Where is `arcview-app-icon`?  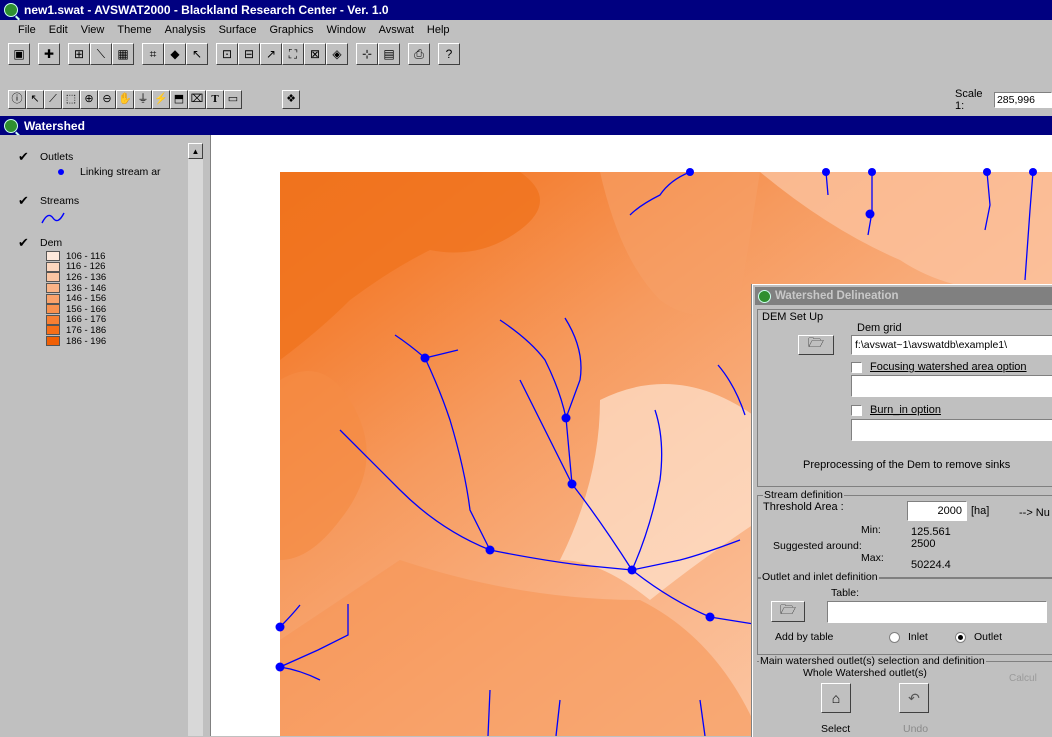
arcview-app-icon is located at coordinates (11, 10).